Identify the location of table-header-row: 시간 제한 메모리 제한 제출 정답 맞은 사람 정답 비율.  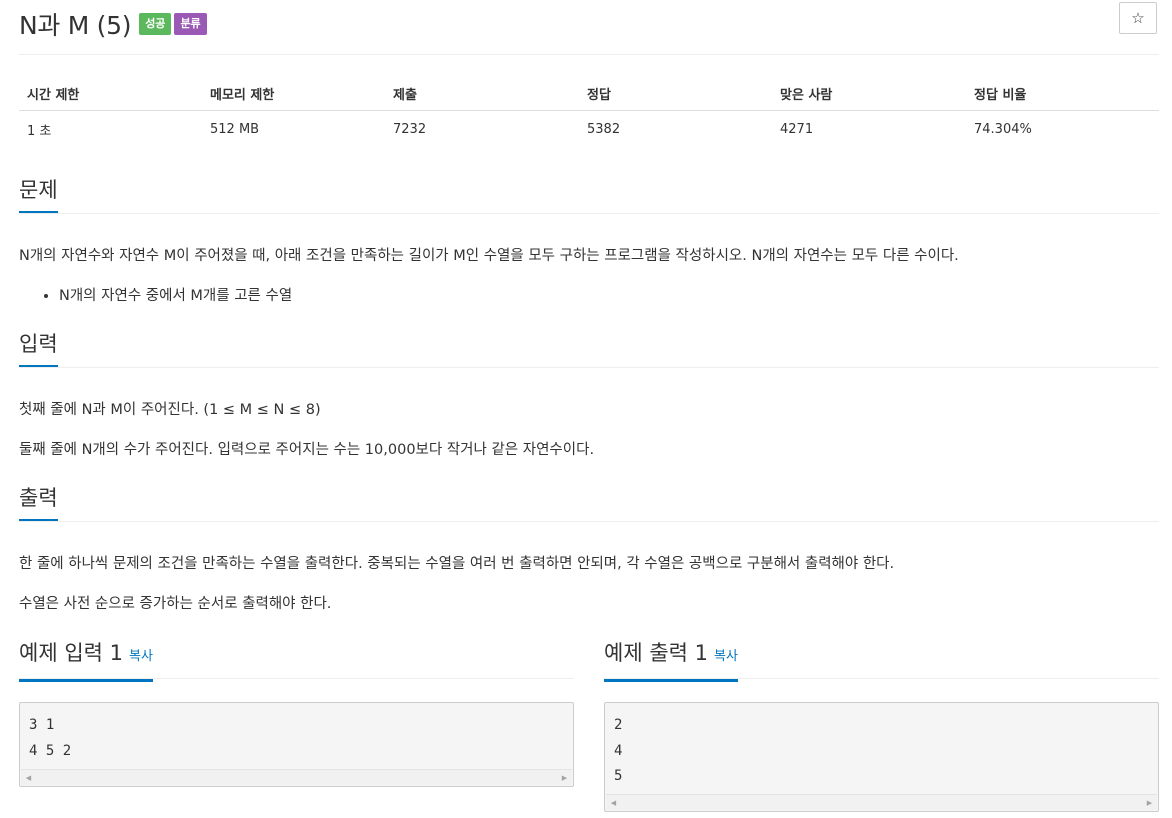
(589, 93).